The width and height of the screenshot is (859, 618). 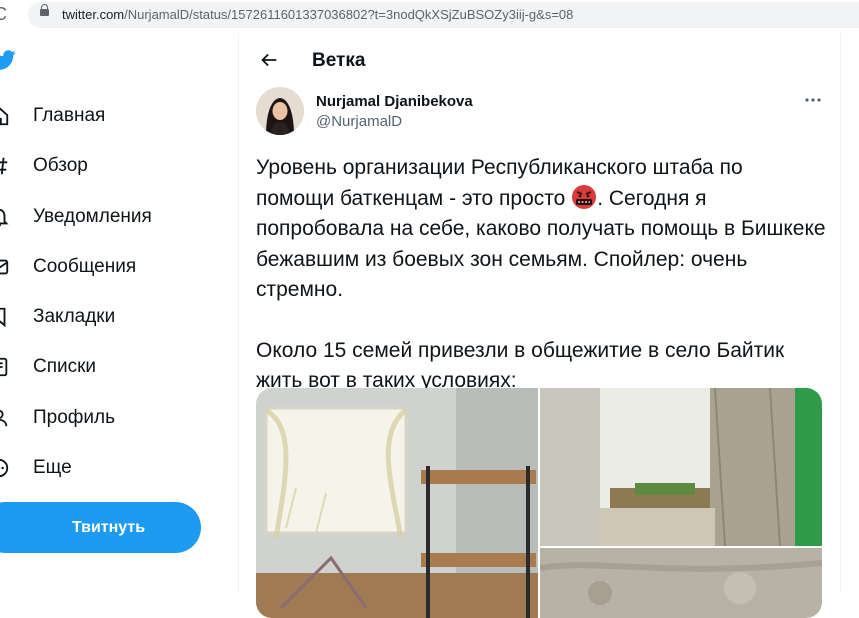 What do you see at coordinates (44, 12) in the screenshot?
I see `lock-icon` at bounding box center [44, 12].